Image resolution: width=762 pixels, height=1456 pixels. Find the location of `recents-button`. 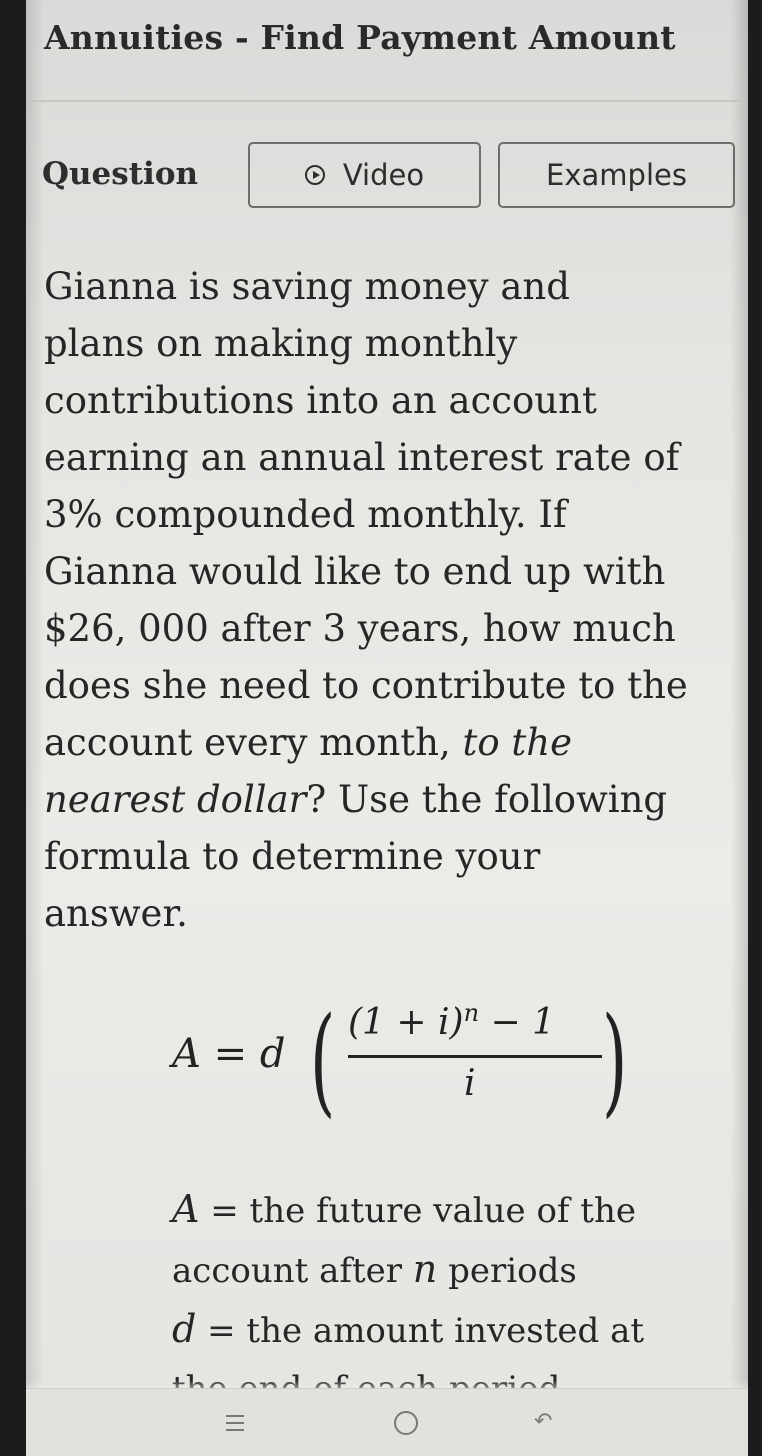

recents-button is located at coordinates (236, 1422).